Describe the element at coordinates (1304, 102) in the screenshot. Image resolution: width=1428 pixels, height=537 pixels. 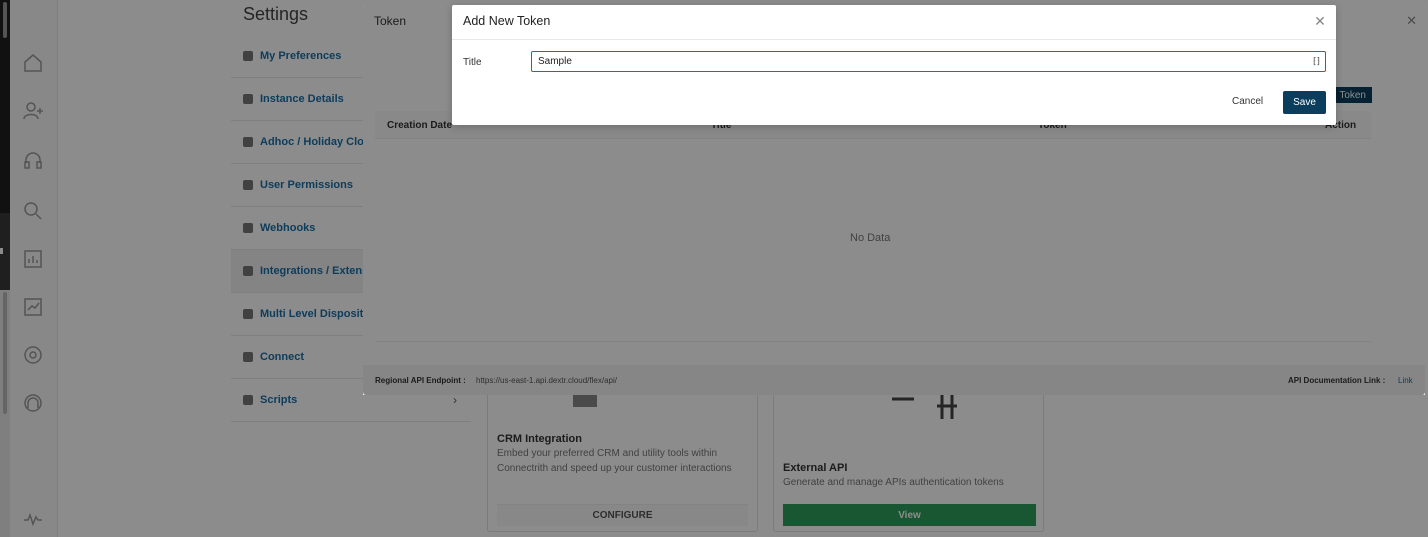
I see `save-button: Save` at that location.